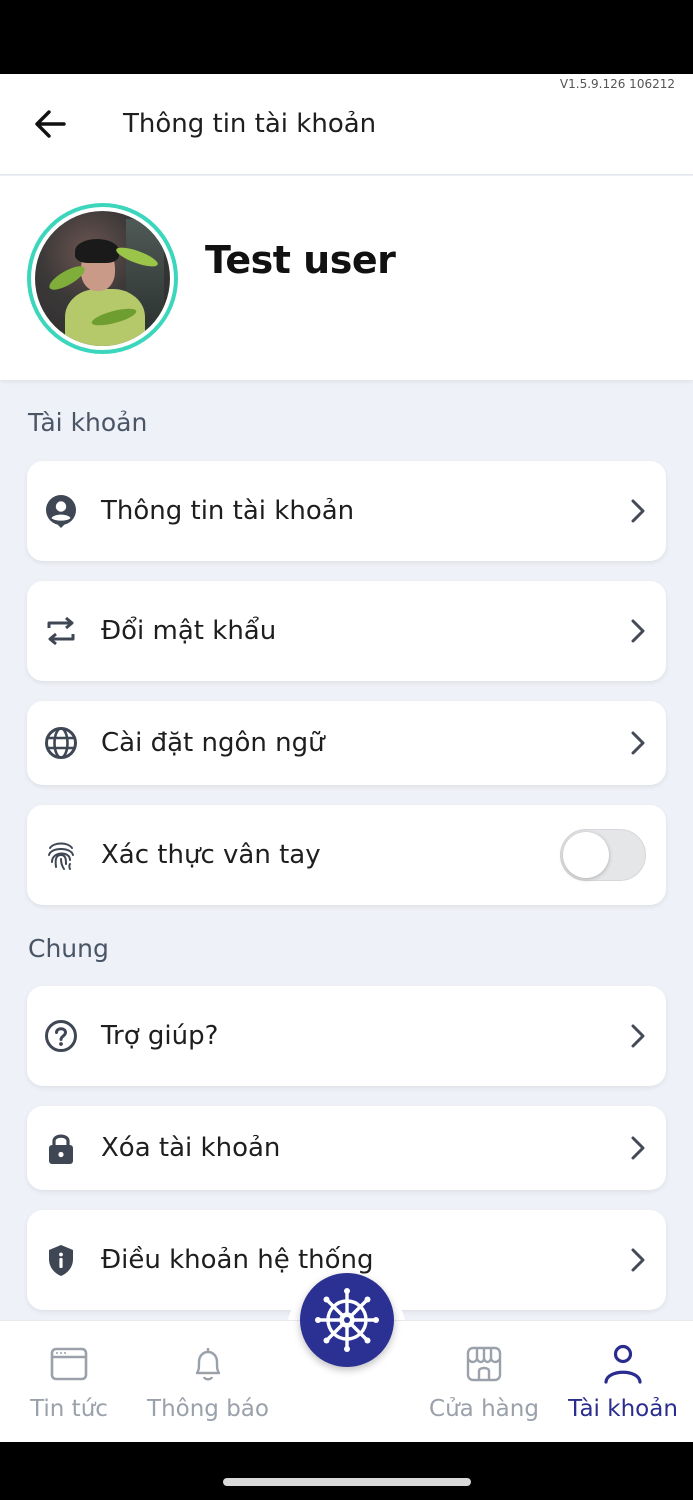  I want to click on top-app-bar: V1.5.9.126 106212 Thông tin tài khoản, so click(346, 124).